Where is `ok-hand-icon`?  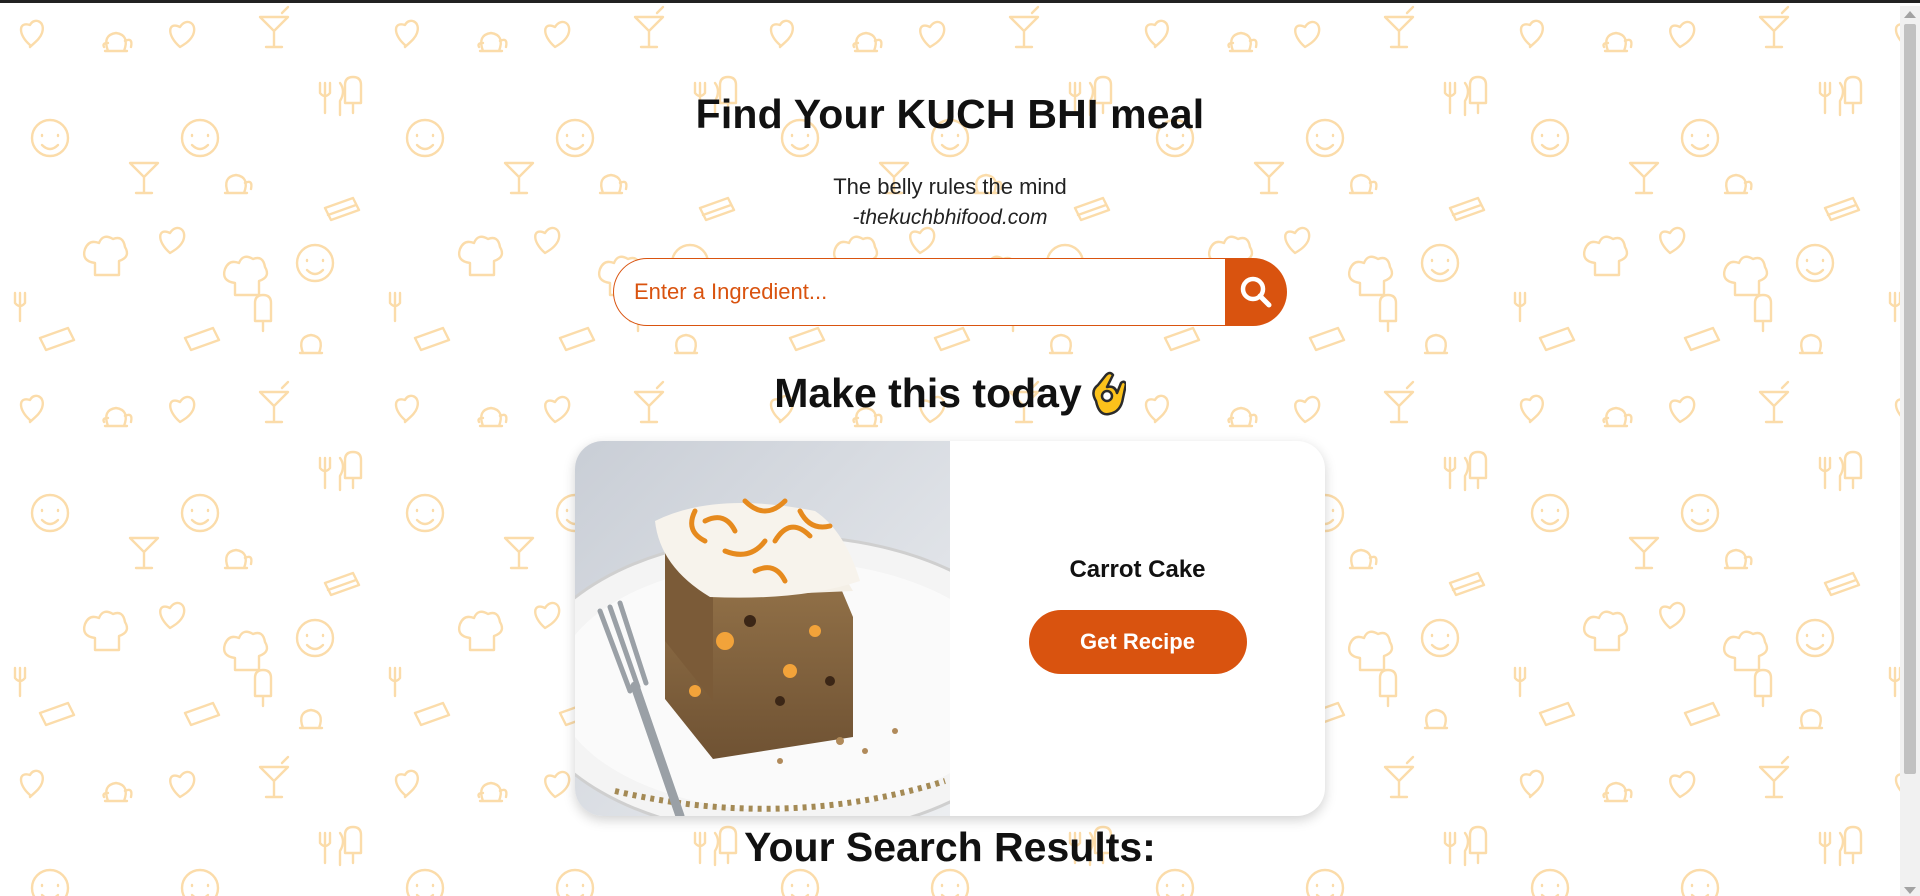 ok-hand-icon is located at coordinates (1106, 394).